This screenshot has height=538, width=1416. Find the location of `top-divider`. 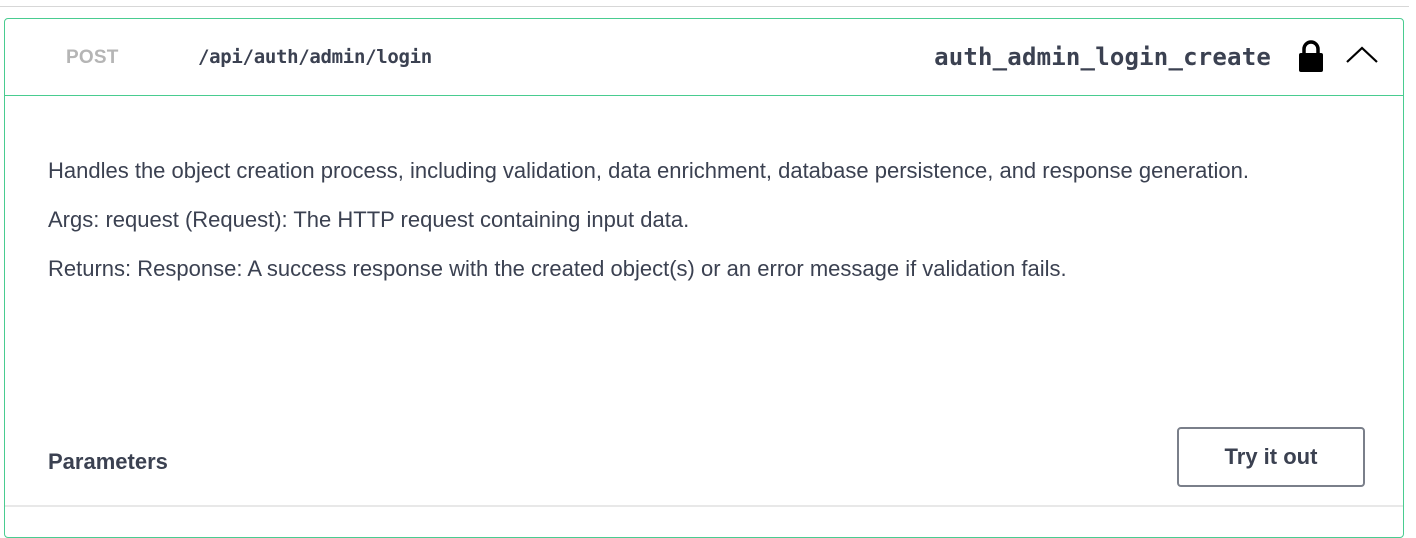

top-divider is located at coordinates (704, 6).